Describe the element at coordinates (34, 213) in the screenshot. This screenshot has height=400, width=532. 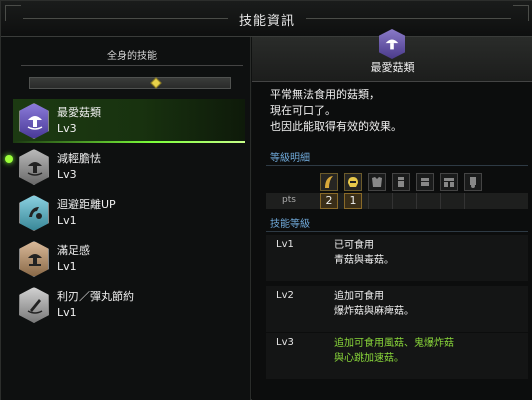
I see `evade-skill-icon` at that location.